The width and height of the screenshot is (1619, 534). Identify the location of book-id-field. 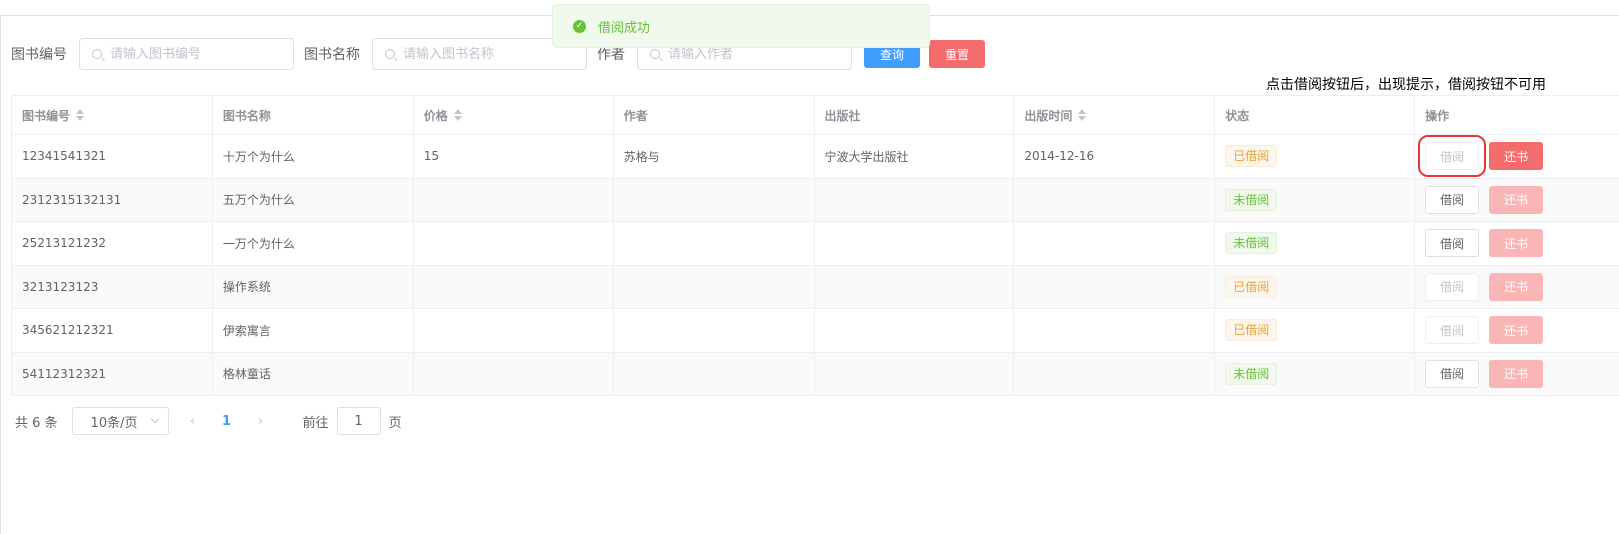
(186, 54).